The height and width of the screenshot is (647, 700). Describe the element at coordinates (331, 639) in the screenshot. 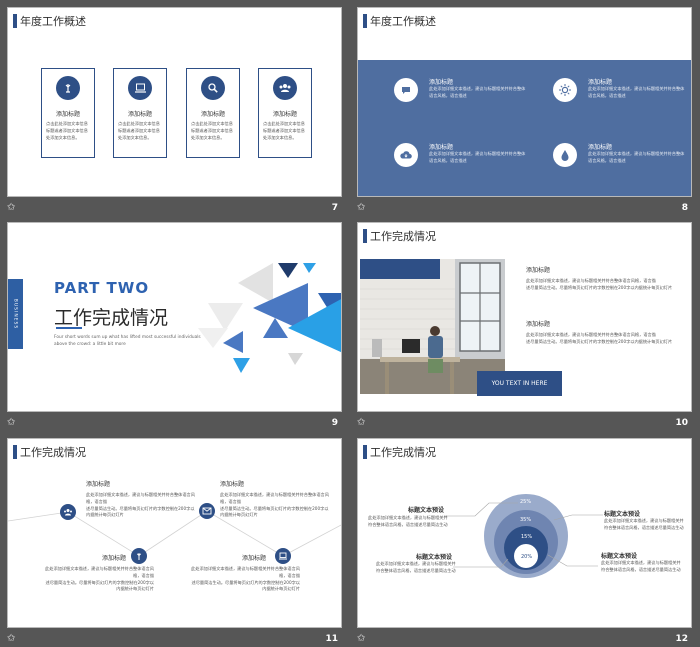

I see `slide-number: 11` at that location.